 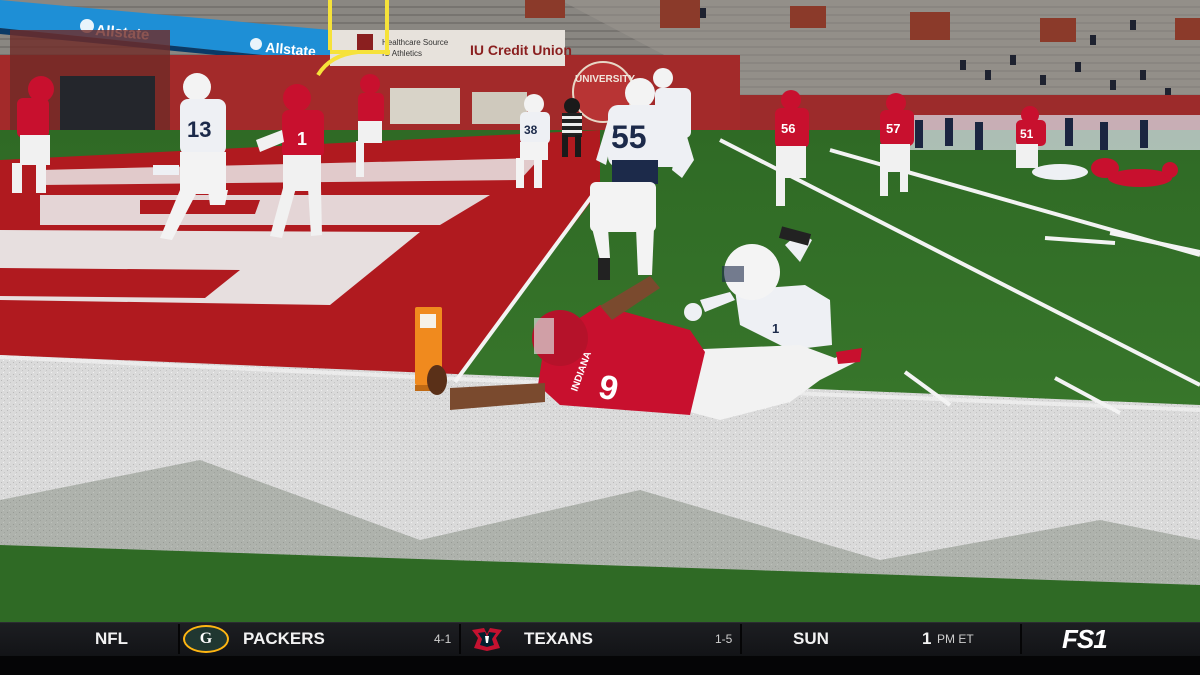 What do you see at coordinates (600, 665) in the screenshot?
I see `ticker-bottom-strip` at bounding box center [600, 665].